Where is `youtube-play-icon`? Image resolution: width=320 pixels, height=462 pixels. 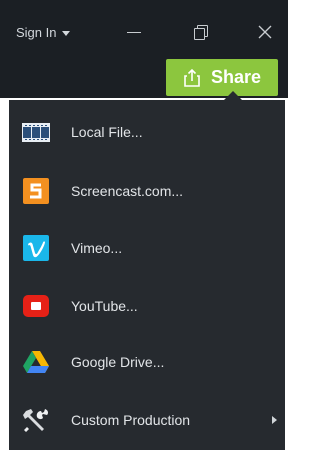 youtube-play-icon is located at coordinates (36, 306).